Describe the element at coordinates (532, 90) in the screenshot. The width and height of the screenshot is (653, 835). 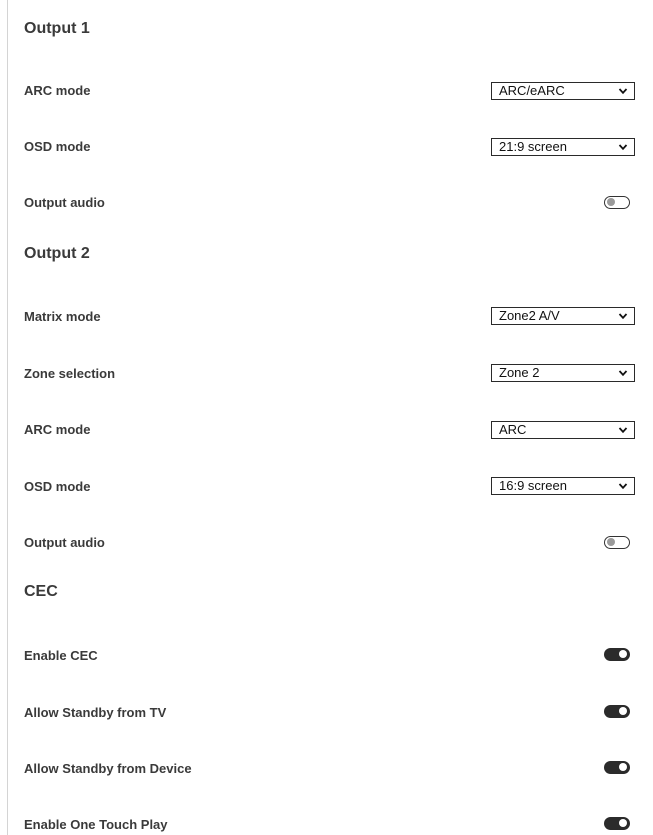
I see `output1-arc-mode-value: ARC/eARC` at that location.